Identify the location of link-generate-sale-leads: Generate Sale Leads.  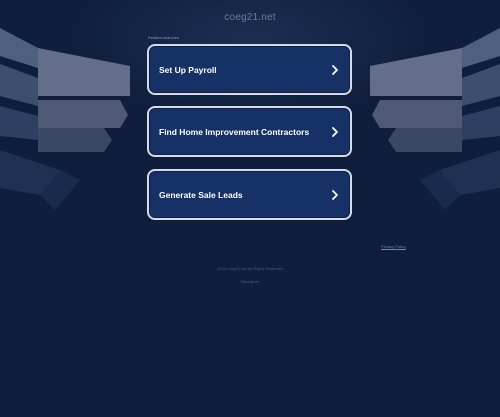
(249, 194).